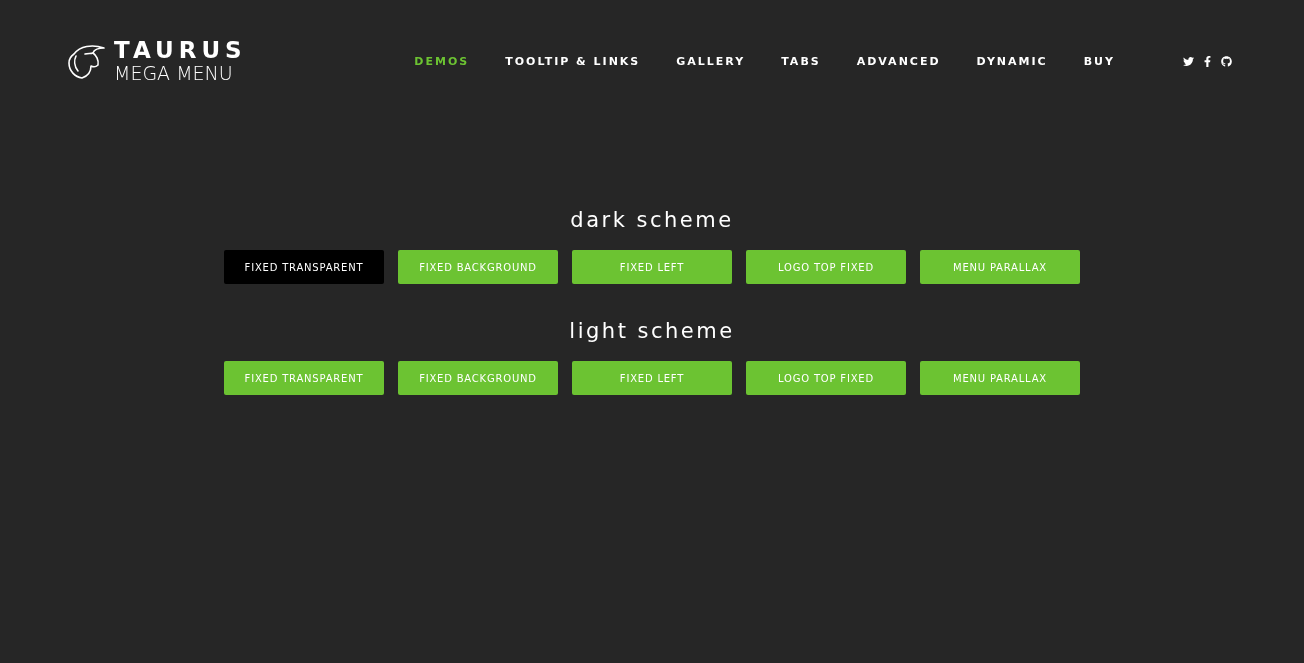 The width and height of the screenshot is (1304, 663). I want to click on nav-link: ADVANCED, so click(898, 61).